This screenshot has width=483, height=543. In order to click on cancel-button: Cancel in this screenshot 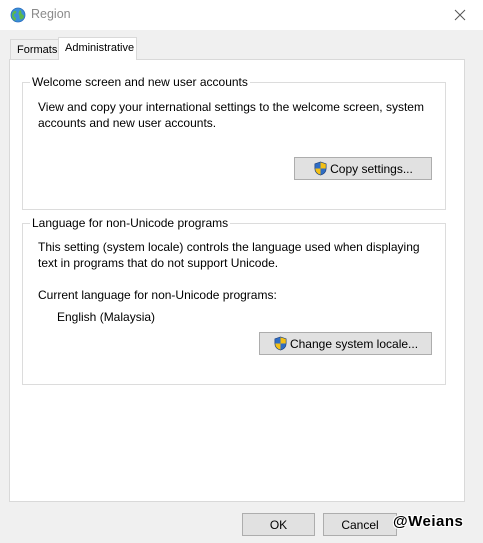, I will do `click(360, 524)`.